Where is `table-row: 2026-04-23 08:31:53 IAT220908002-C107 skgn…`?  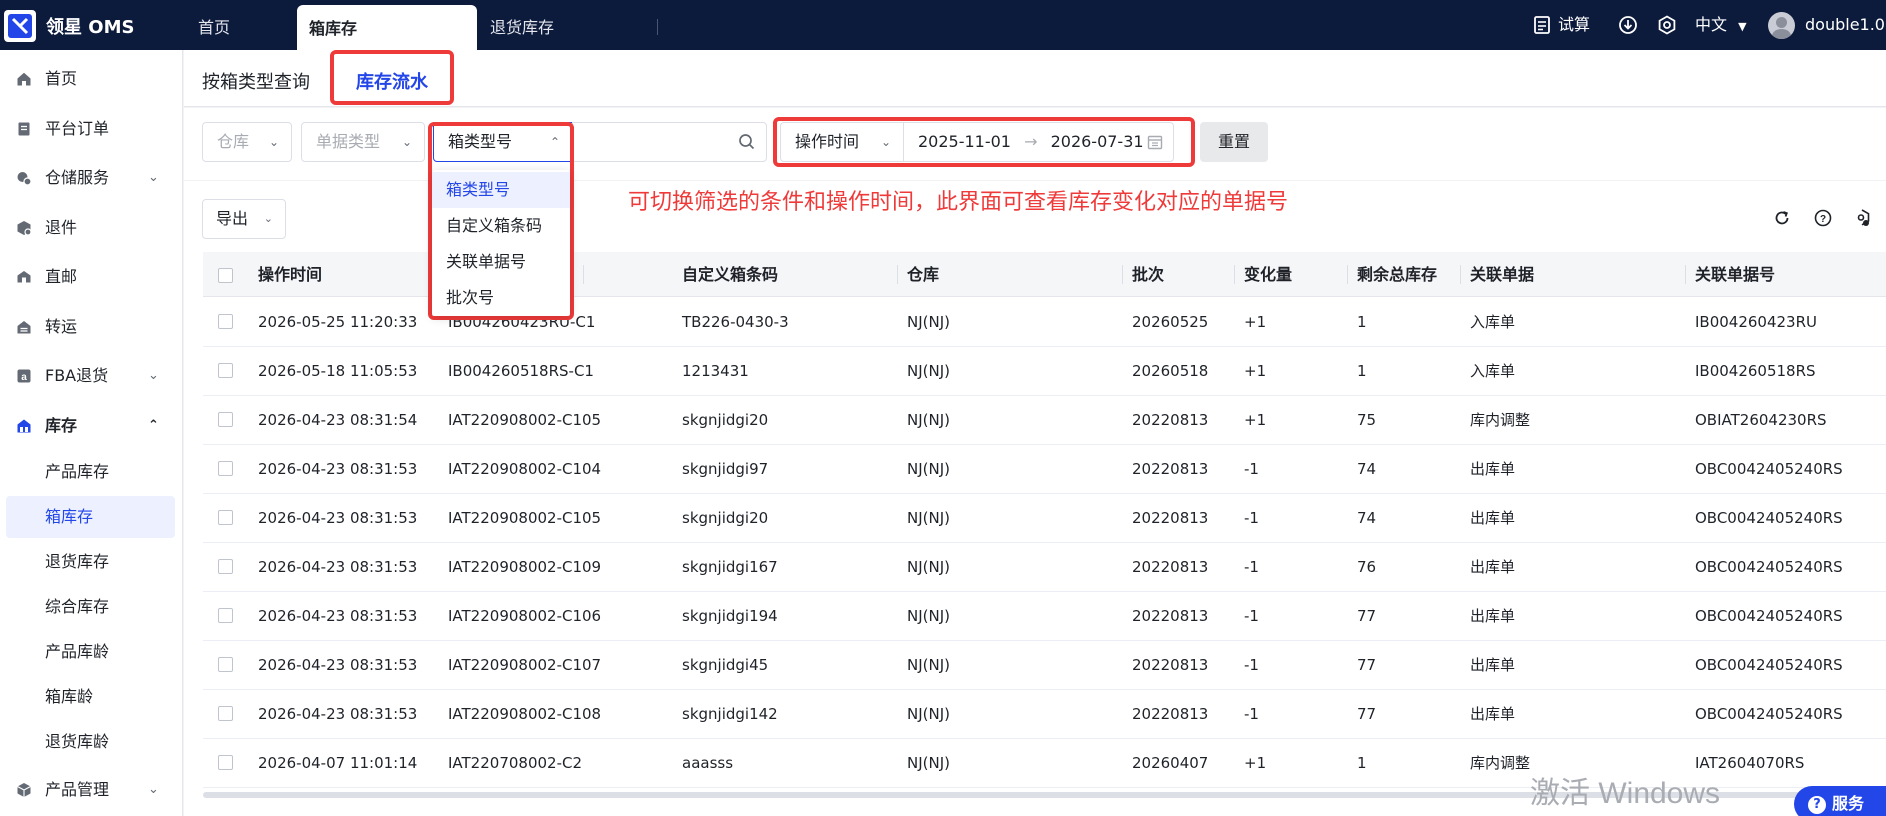
table-row: 2026-04-23 08:31:53 IAT220908002-C107 skgn… is located at coordinates (1044, 665).